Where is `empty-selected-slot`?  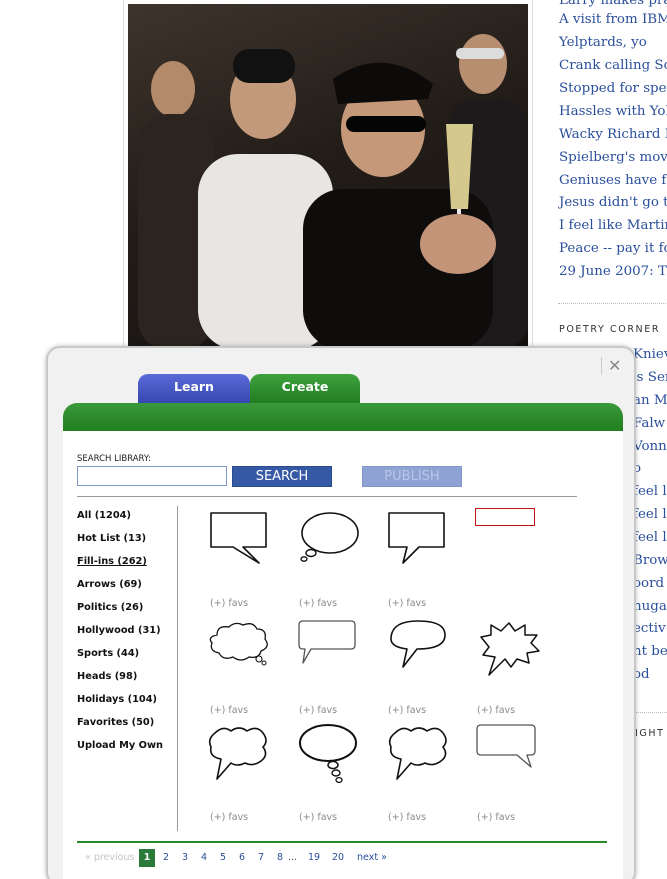 empty-selected-slot is located at coordinates (505, 517).